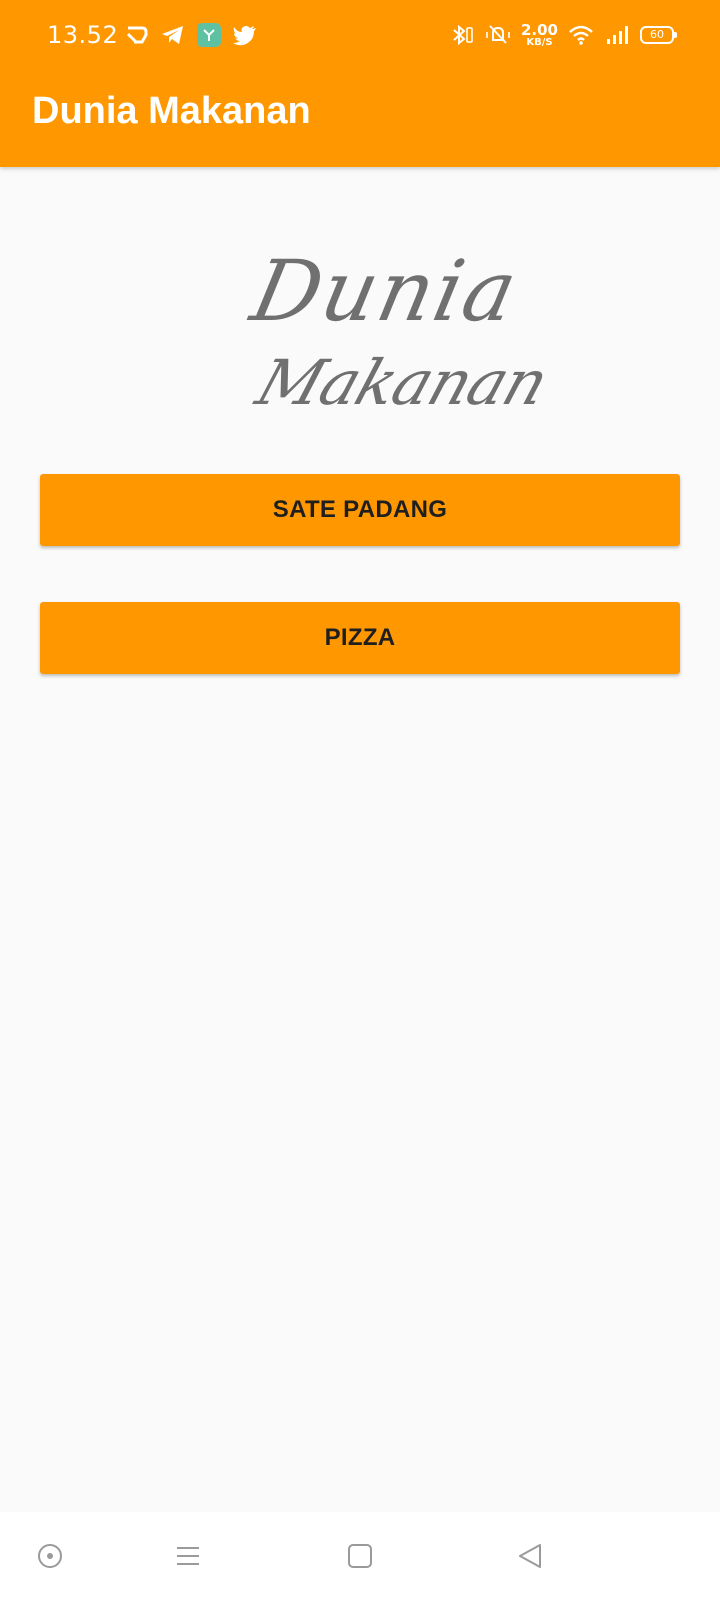  I want to click on menu-button, so click(188, 1556).